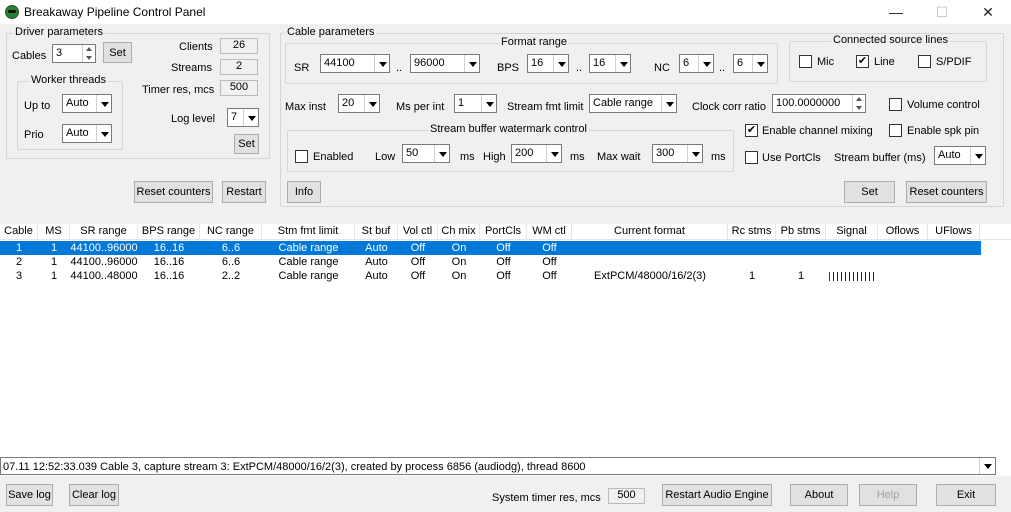 This screenshot has height=512, width=1011. Describe the element at coordinates (888, 495) in the screenshot. I see `help-button: Help` at that location.